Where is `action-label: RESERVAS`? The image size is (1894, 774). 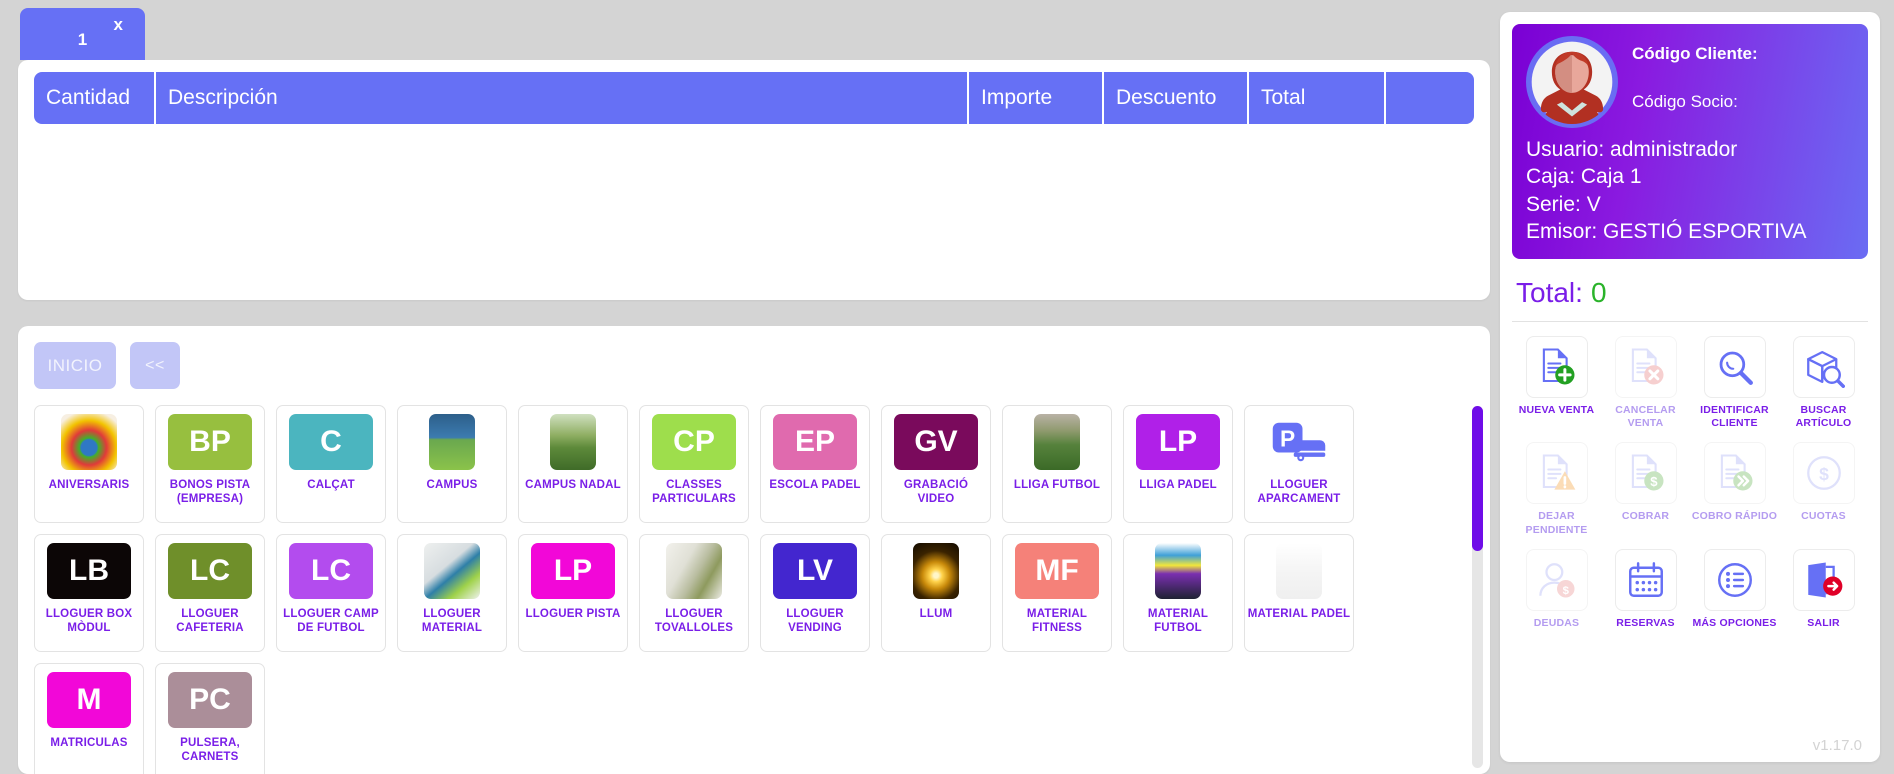 action-label: RESERVAS is located at coordinates (1645, 622).